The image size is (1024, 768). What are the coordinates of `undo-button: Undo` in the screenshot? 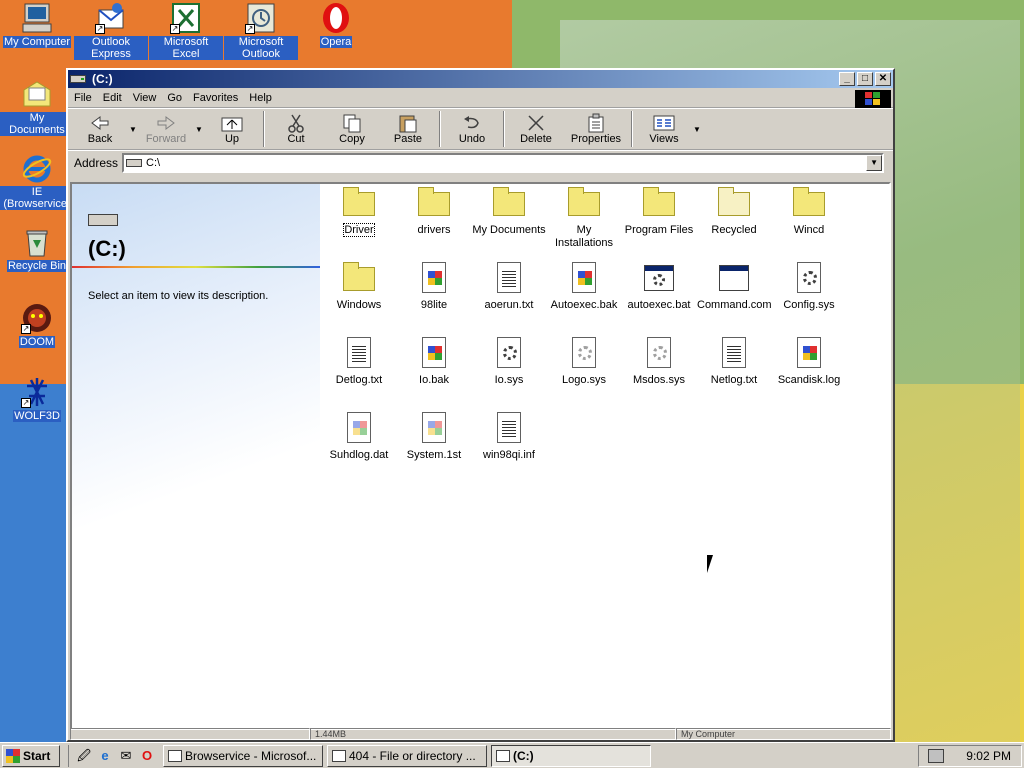 It's located at (472, 129).